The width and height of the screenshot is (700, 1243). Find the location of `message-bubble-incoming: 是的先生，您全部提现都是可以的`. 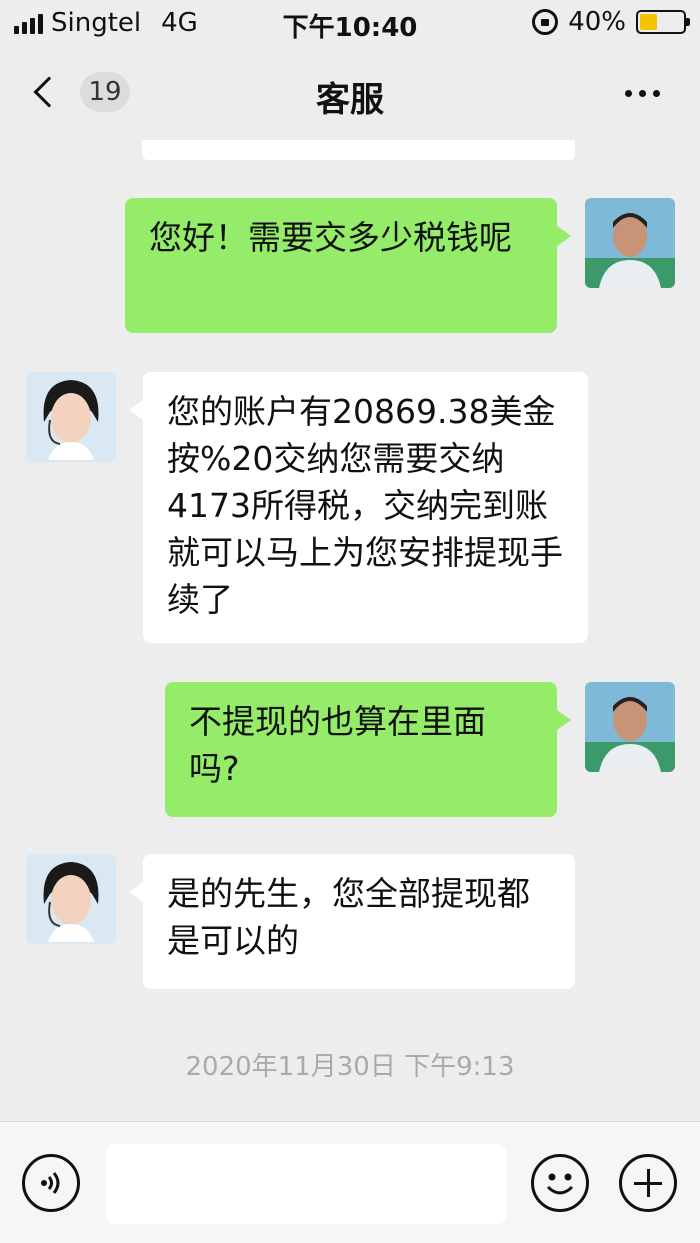

message-bubble-incoming: 是的先生，您全部提现都是可以的 is located at coordinates (352, 921).